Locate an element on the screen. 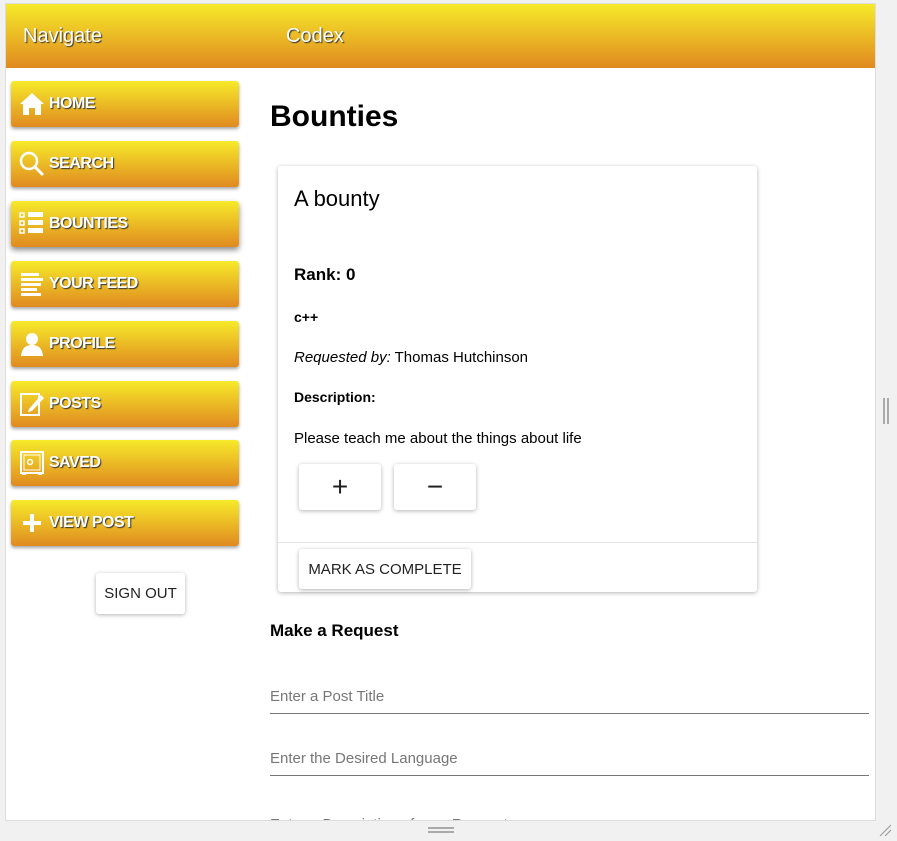 The width and height of the screenshot is (897, 841). safe-icon is located at coordinates (32, 463).